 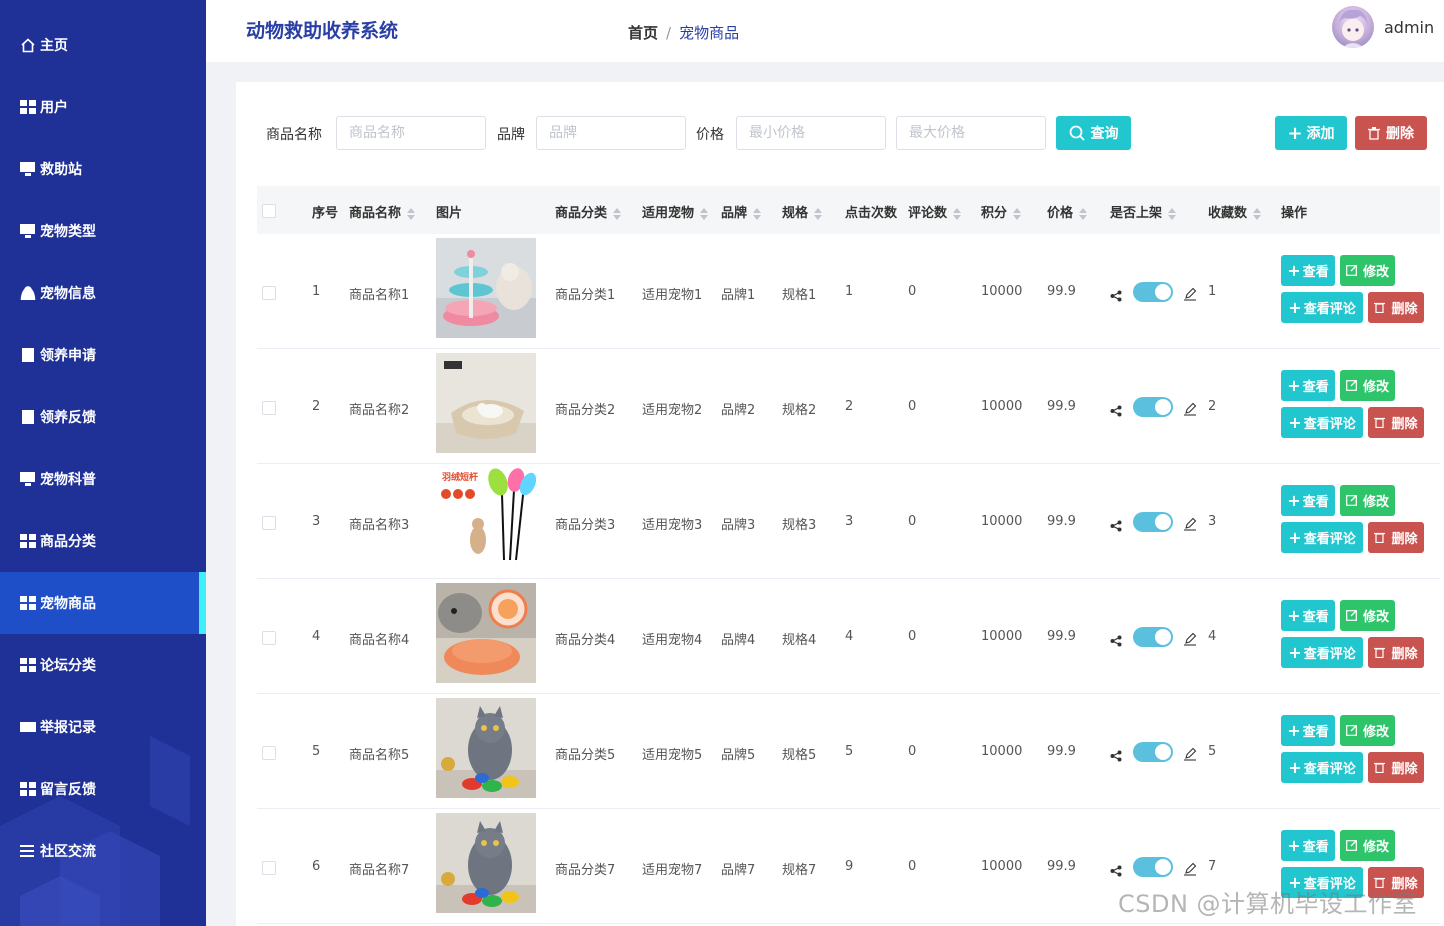 What do you see at coordinates (28, 417) in the screenshot?
I see `document-icon` at bounding box center [28, 417].